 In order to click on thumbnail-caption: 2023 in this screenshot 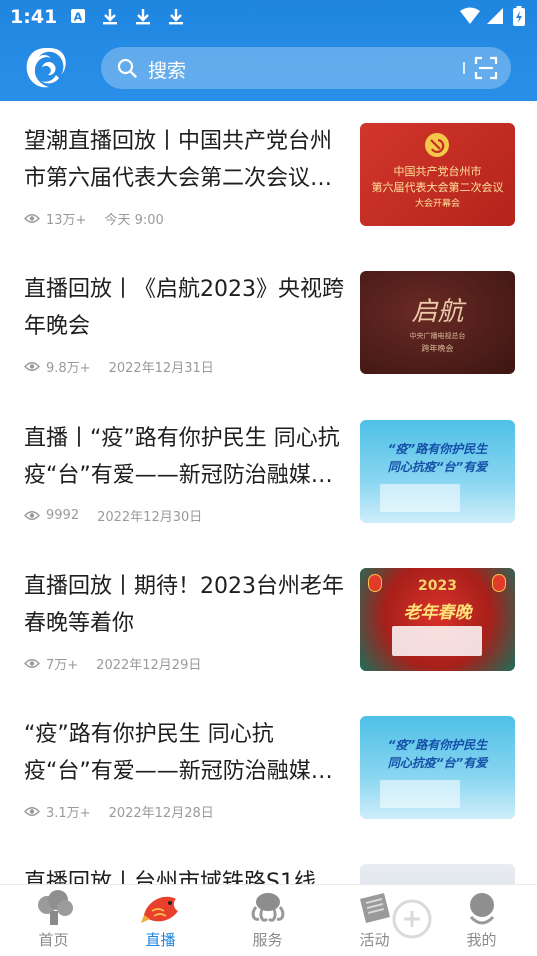, I will do `click(437, 586)`.